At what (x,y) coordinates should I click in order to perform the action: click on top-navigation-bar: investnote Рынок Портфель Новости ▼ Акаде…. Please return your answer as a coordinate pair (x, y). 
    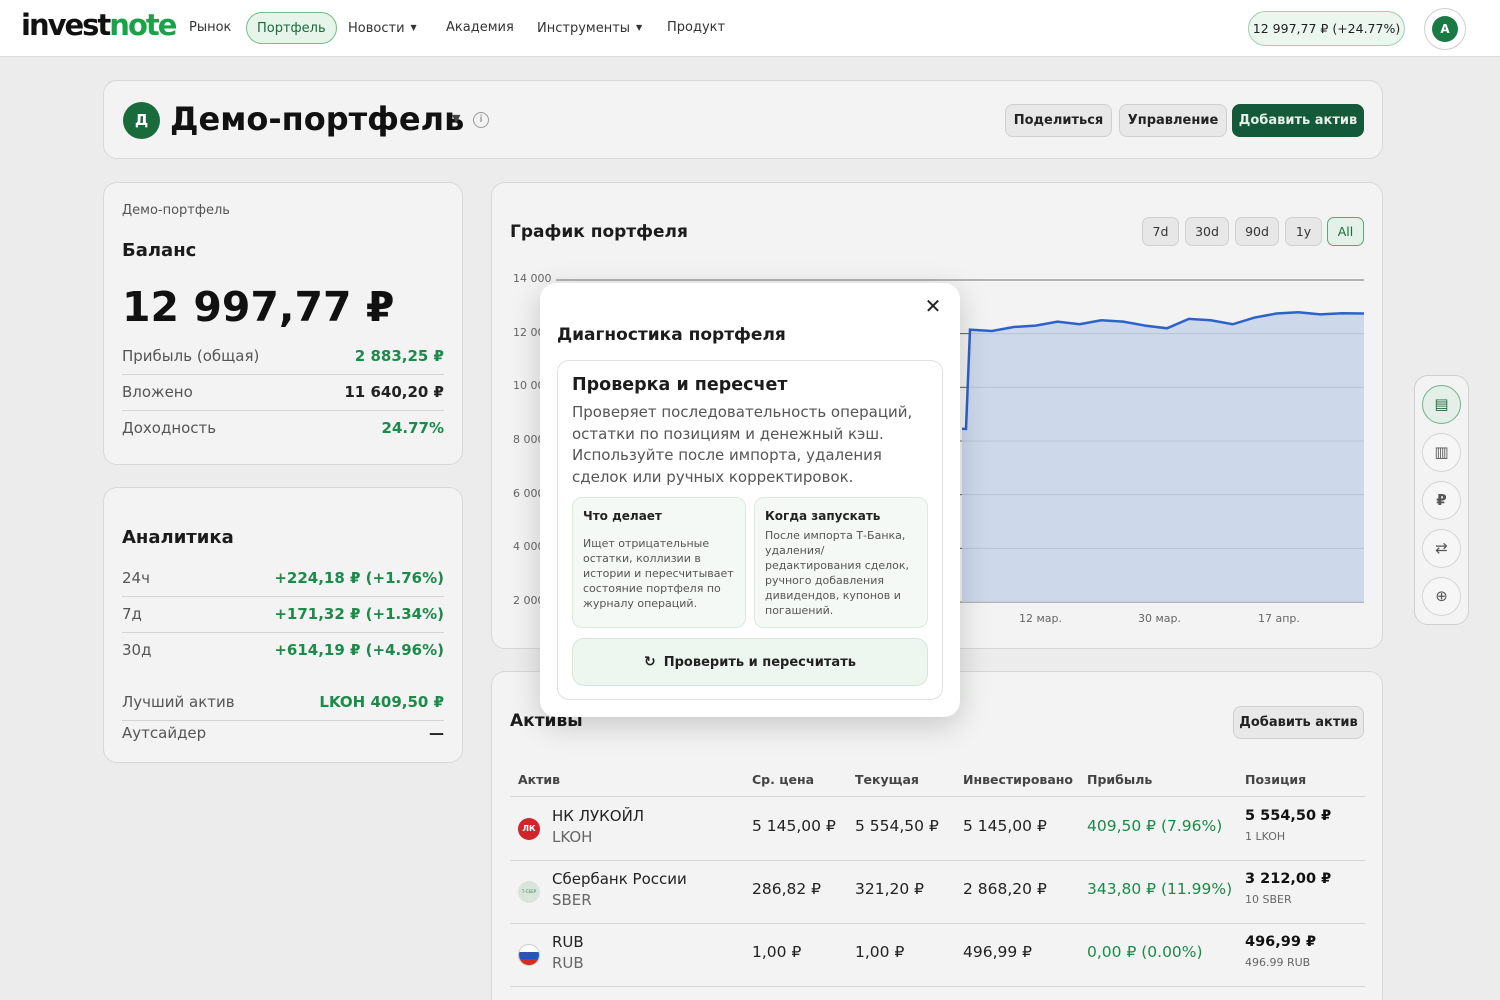
    Looking at the image, I should click on (750, 28).